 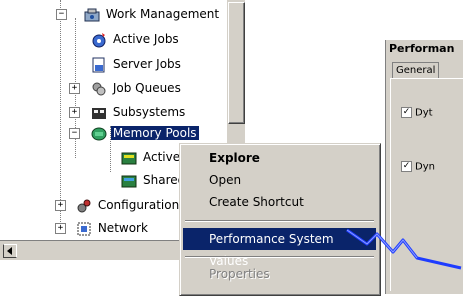 What do you see at coordinates (147, 64) in the screenshot?
I see `tree-item-label: Server Jobs` at bounding box center [147, 64].